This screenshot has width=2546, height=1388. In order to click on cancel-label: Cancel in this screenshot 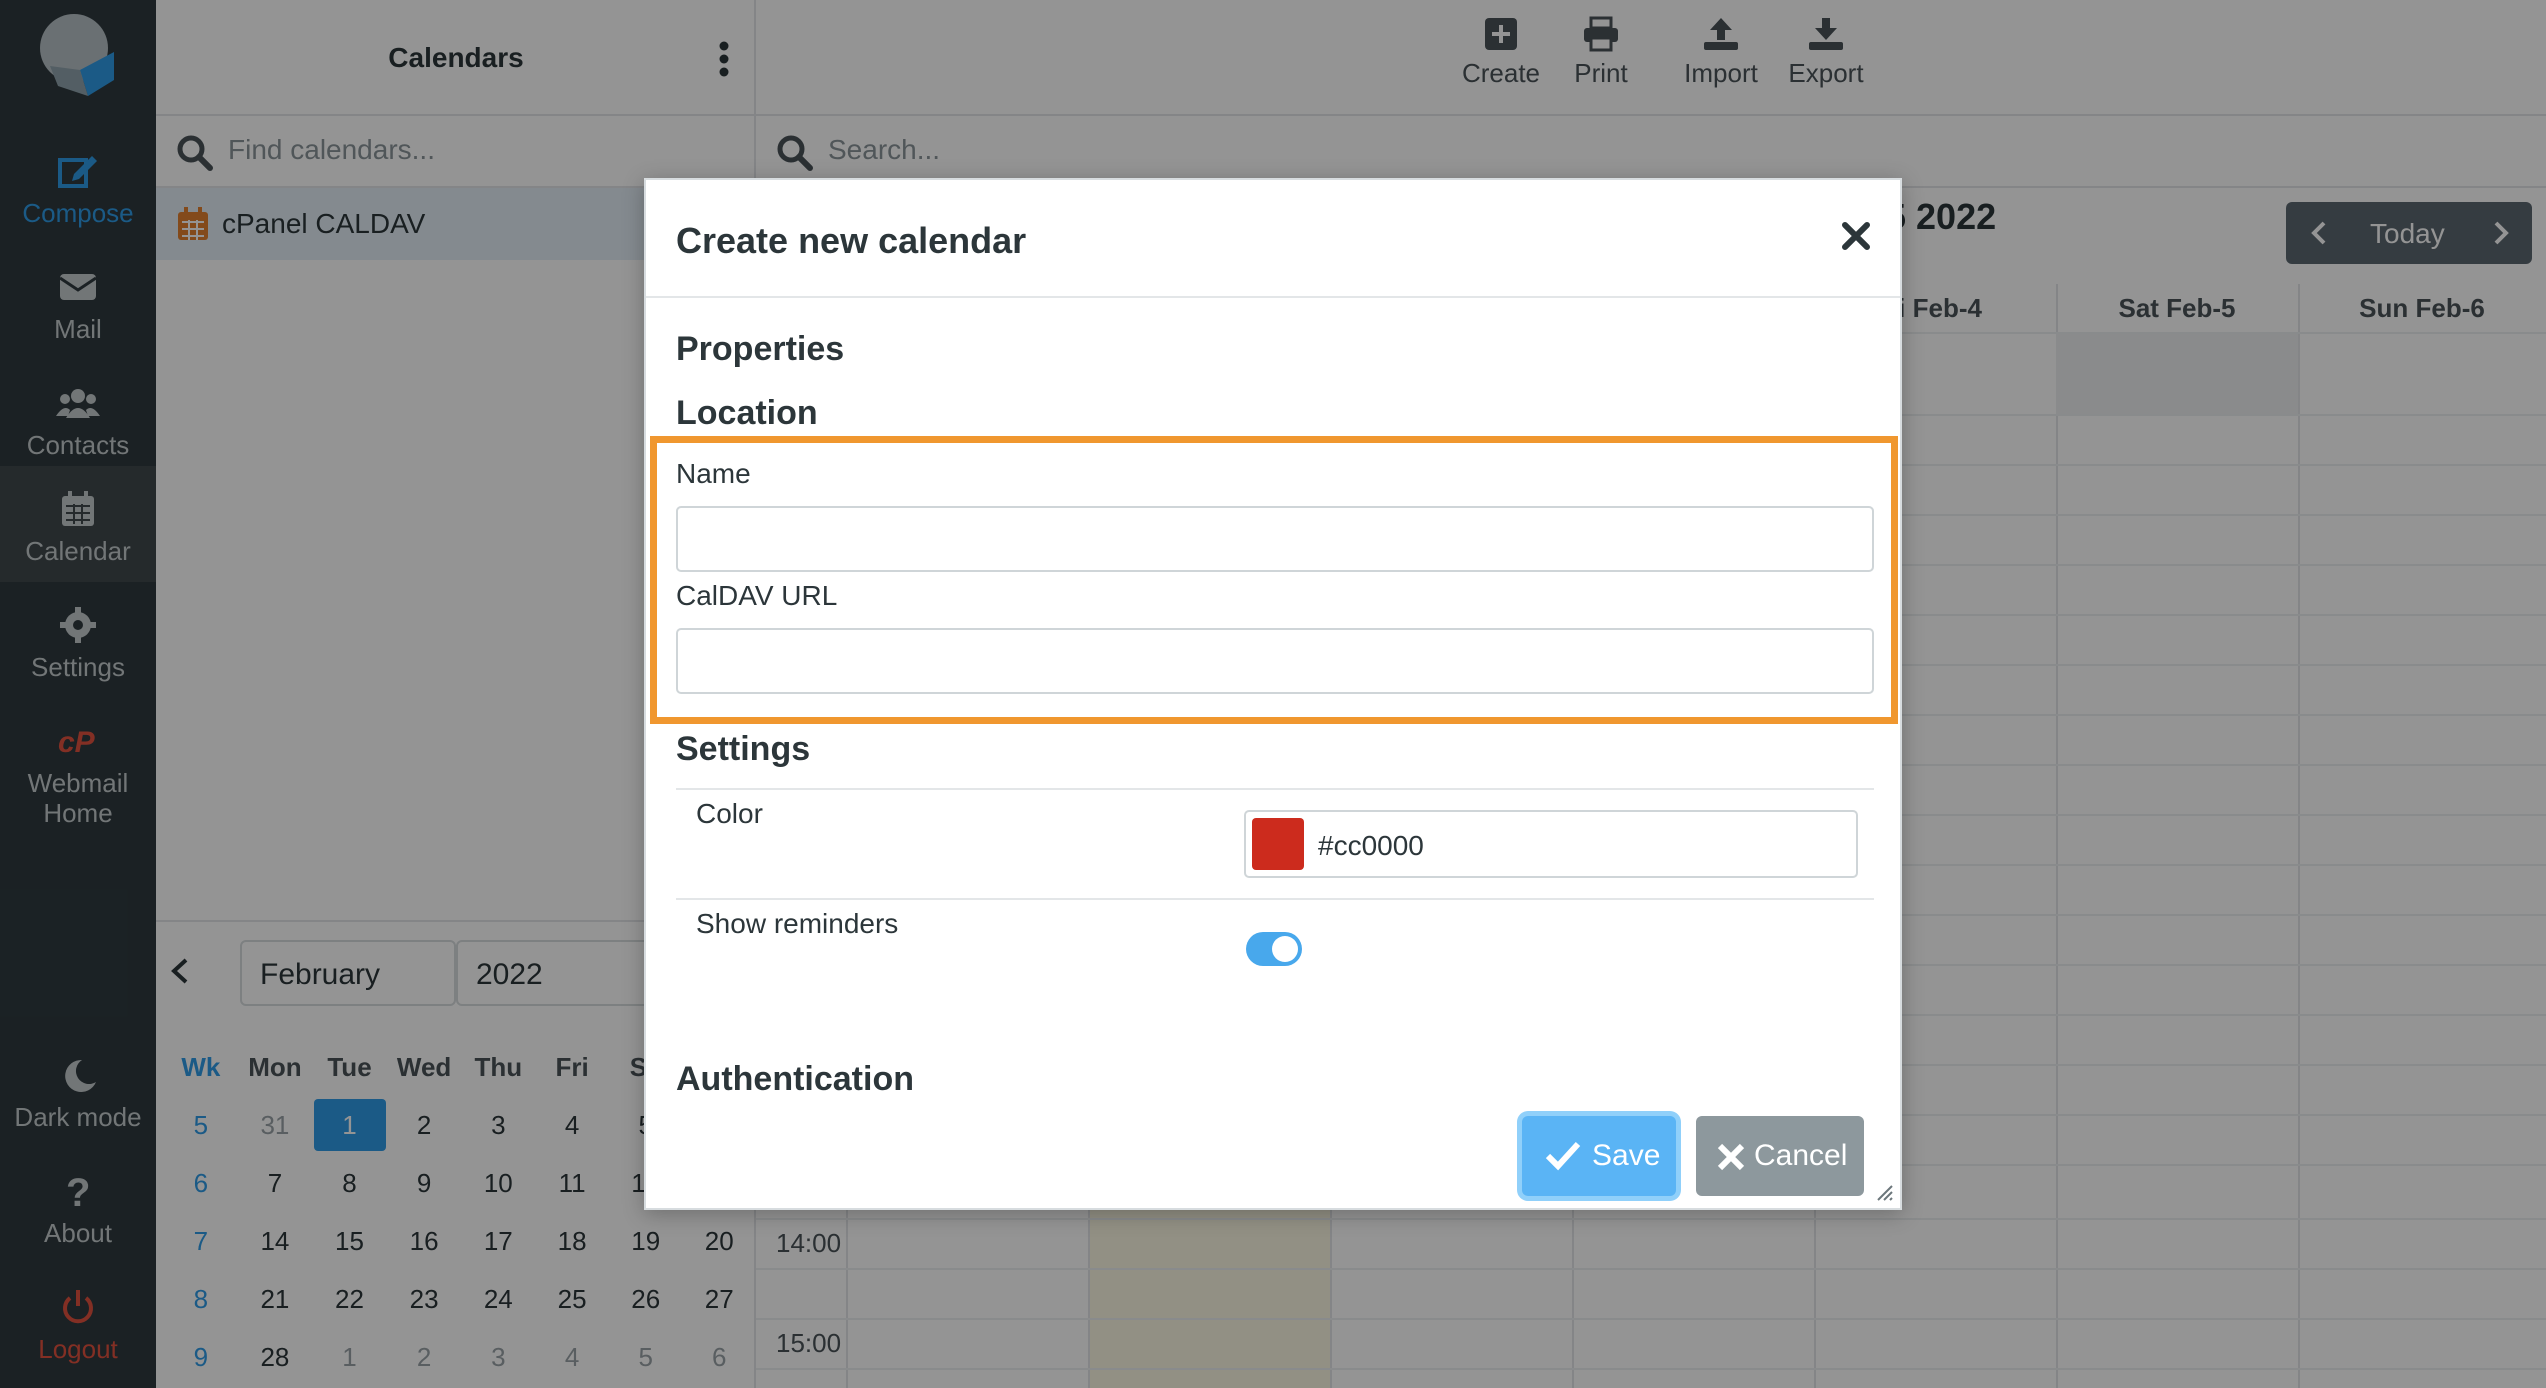, I will do `click(1801, 1155)`.